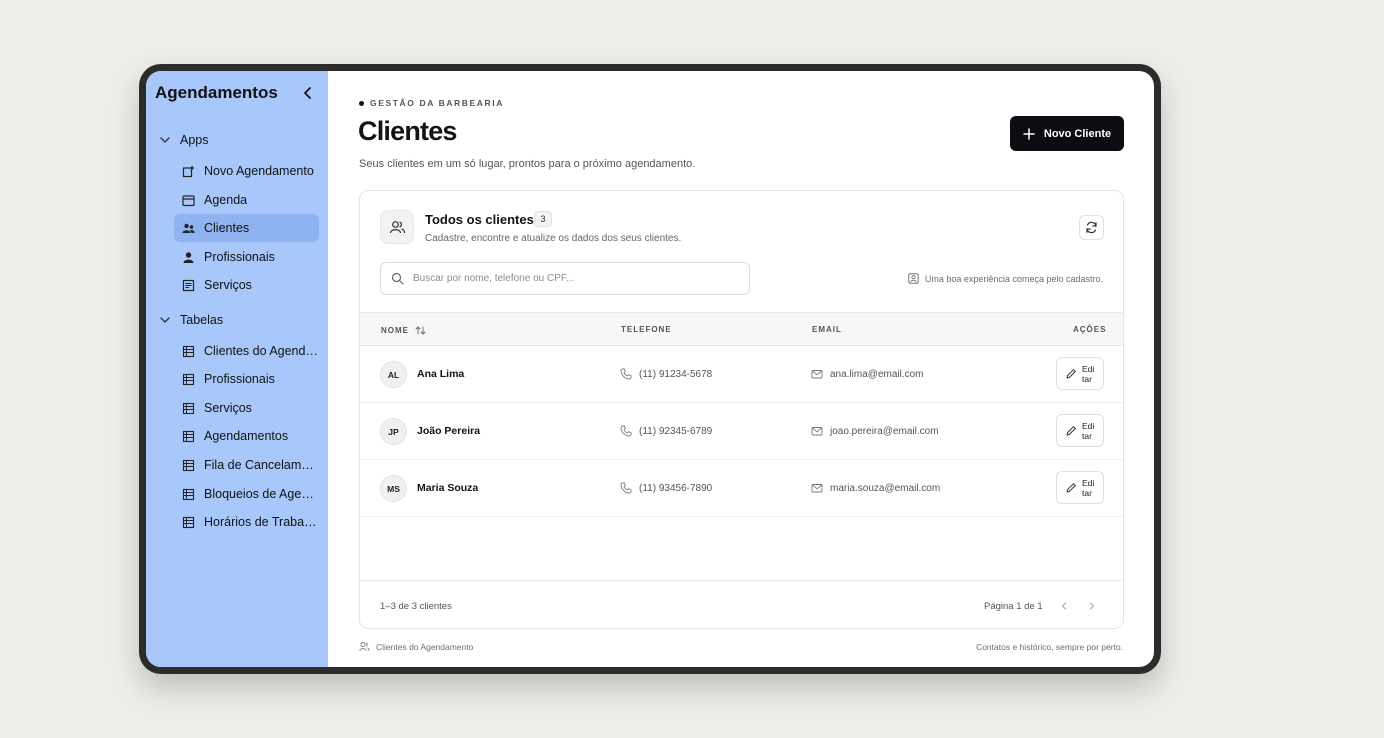  Describe the element at coordinates (1090, 329) in the screenshot. I see `column-actions: AÇÕES` at that location.